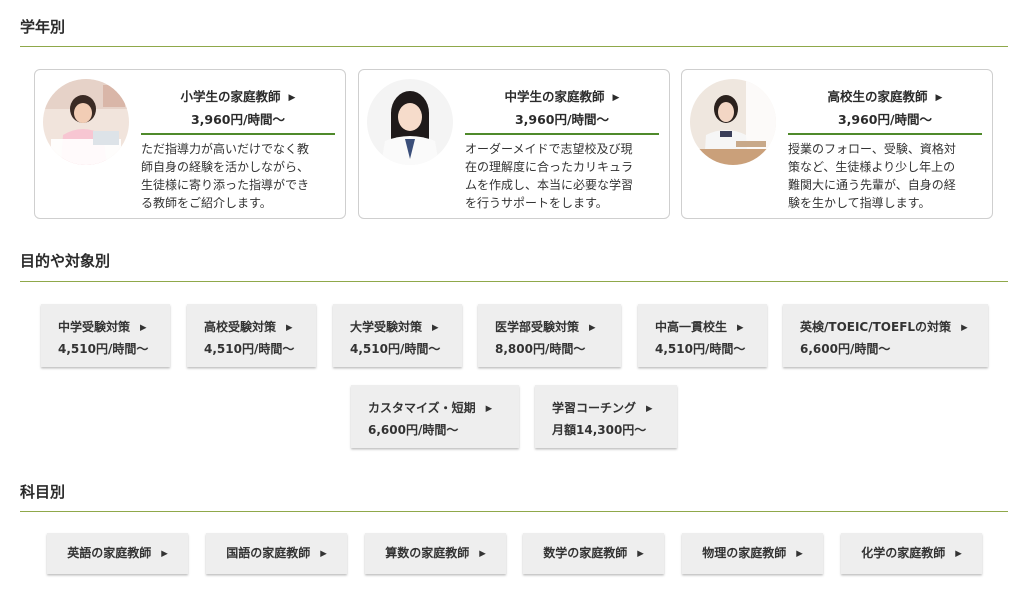 This screenshot has width=1024, height=598. What do you see at coordinates (105, 335) in the screenshot?
I see `purpose-item-junior-high-exam: 中学受験対策 ▶ 4,510円/時間～` at bounding box center [105, 335].